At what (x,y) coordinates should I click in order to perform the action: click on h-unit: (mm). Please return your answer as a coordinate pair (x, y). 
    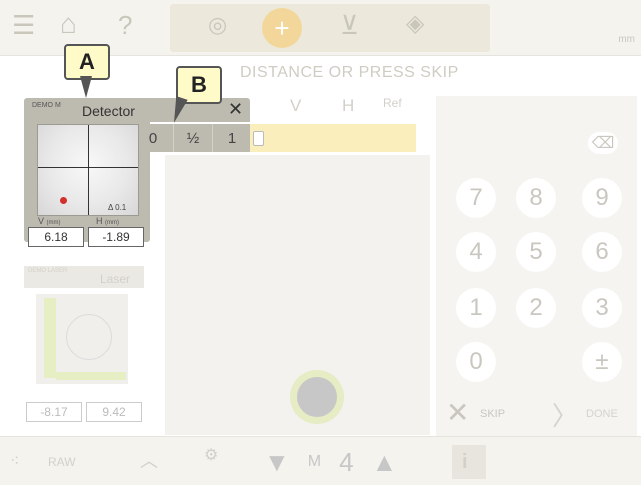
    Looking at the image, I should click on (112, 223).